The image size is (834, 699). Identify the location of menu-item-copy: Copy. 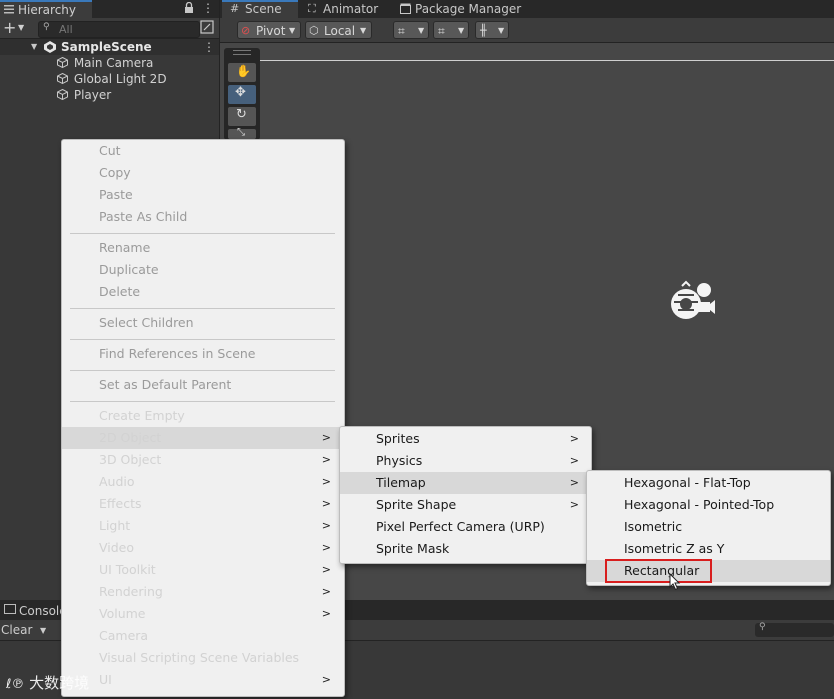
(202, 173).